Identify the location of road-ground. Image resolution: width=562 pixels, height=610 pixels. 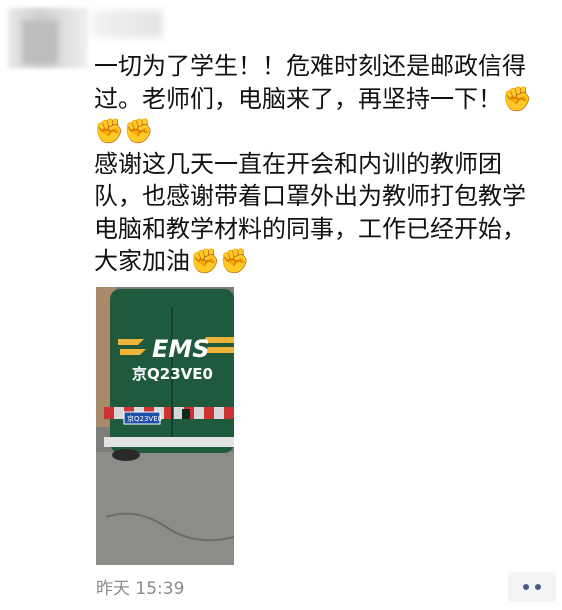
(165, 508).